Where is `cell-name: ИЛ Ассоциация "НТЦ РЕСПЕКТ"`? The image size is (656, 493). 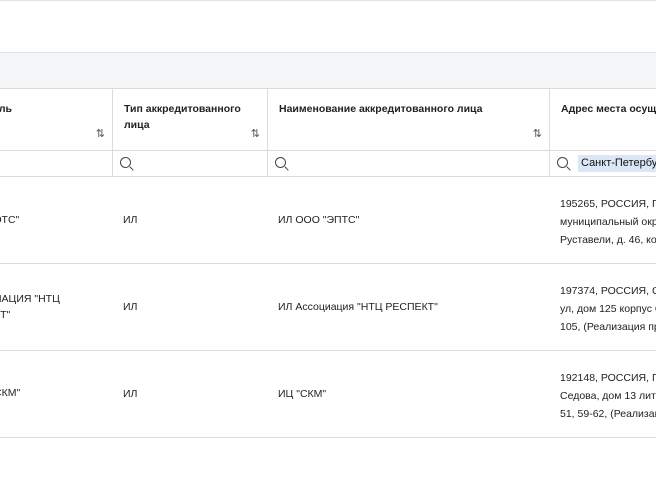 cell-name: ИЛ Ассоциация "НТЦ РЕСПЕКТ" is located at coordinates (408, 307).